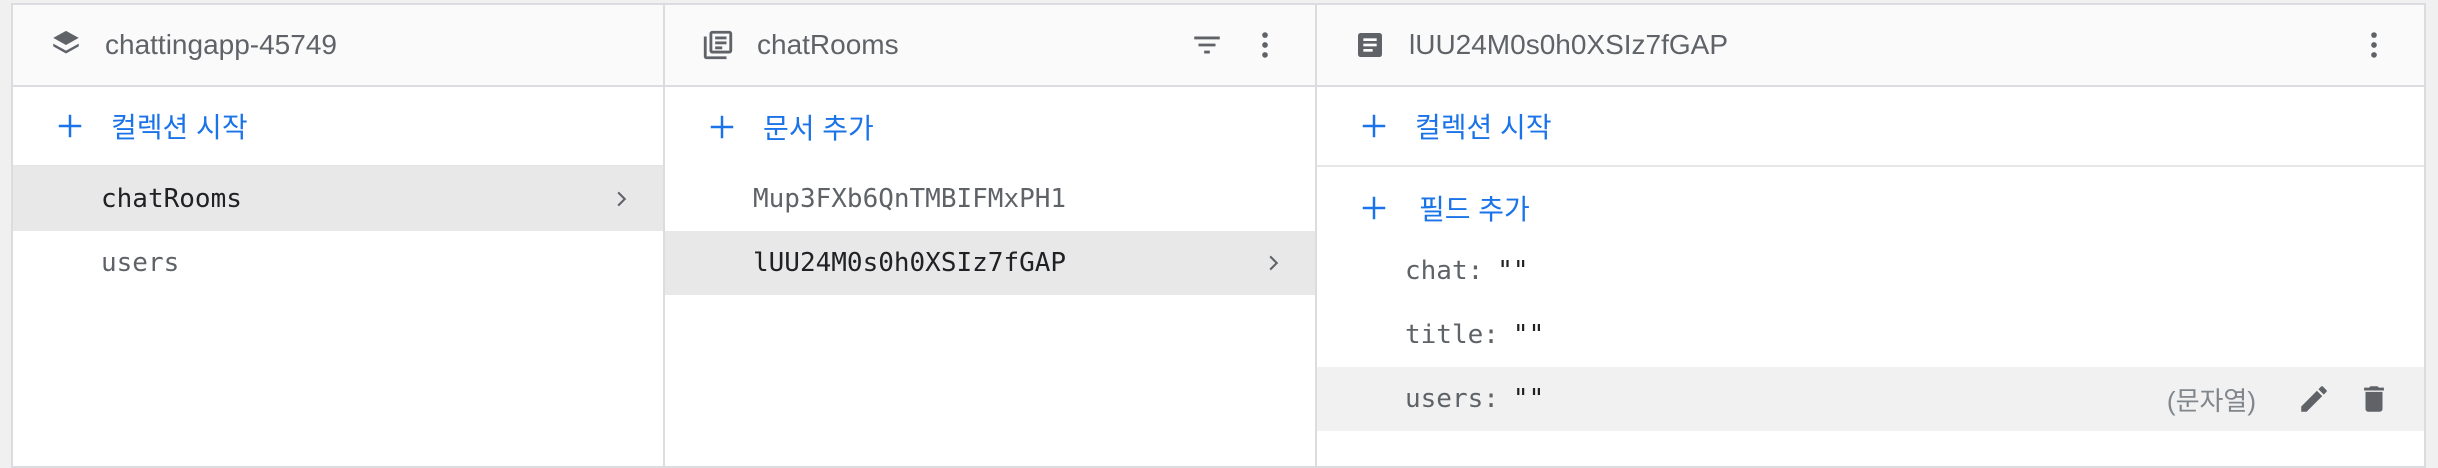 This screenshot has width=2438, height=468. I want to click on field-key: title:, so click(1452, 335).